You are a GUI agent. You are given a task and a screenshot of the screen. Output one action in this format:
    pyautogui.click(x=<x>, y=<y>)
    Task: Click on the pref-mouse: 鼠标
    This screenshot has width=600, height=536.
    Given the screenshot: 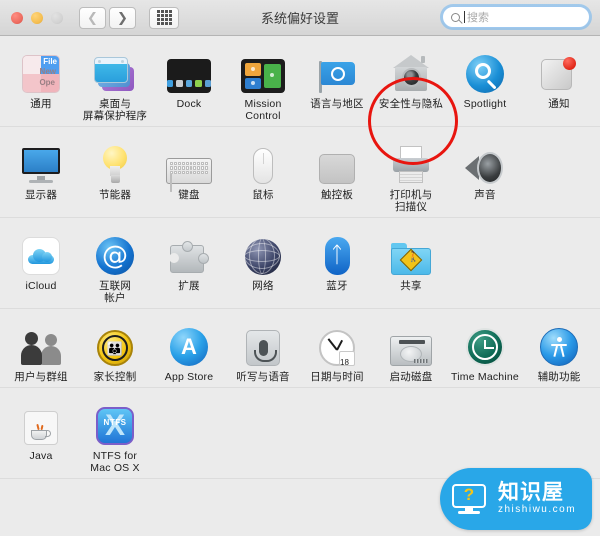 What is the action you would take?
    pyautogui.click(x=263, y=174)
    